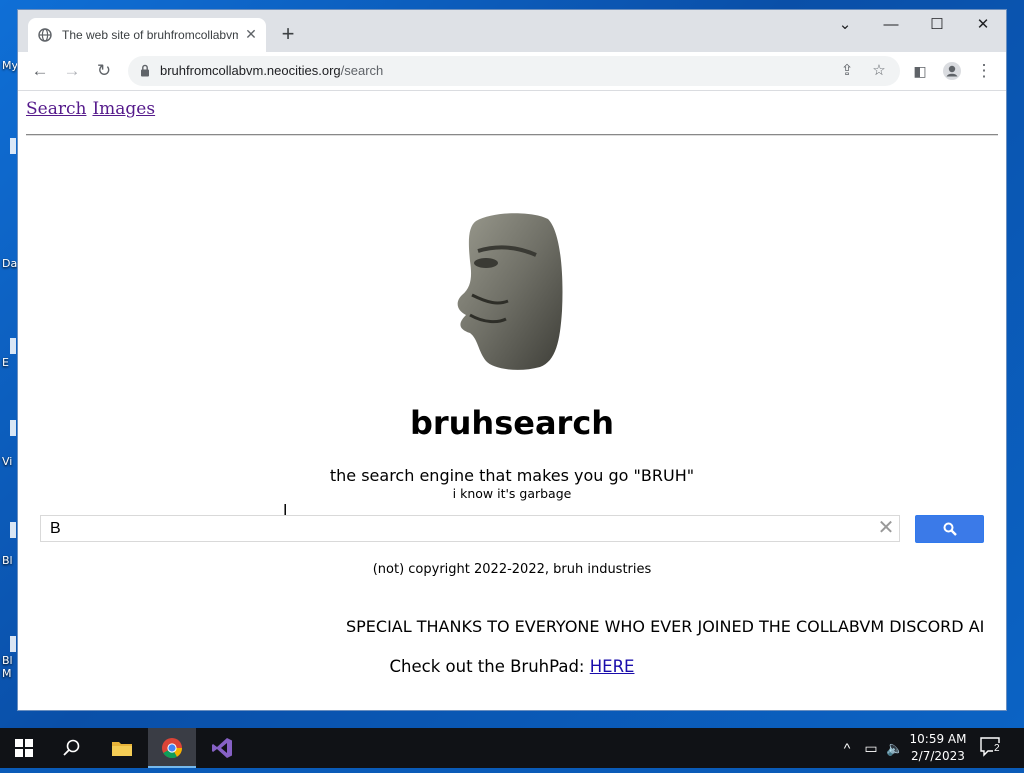  What do you see at coordinates (997, 748) in the screenshot?
I see `notification-count: 2` at bounding box center [997, 748].